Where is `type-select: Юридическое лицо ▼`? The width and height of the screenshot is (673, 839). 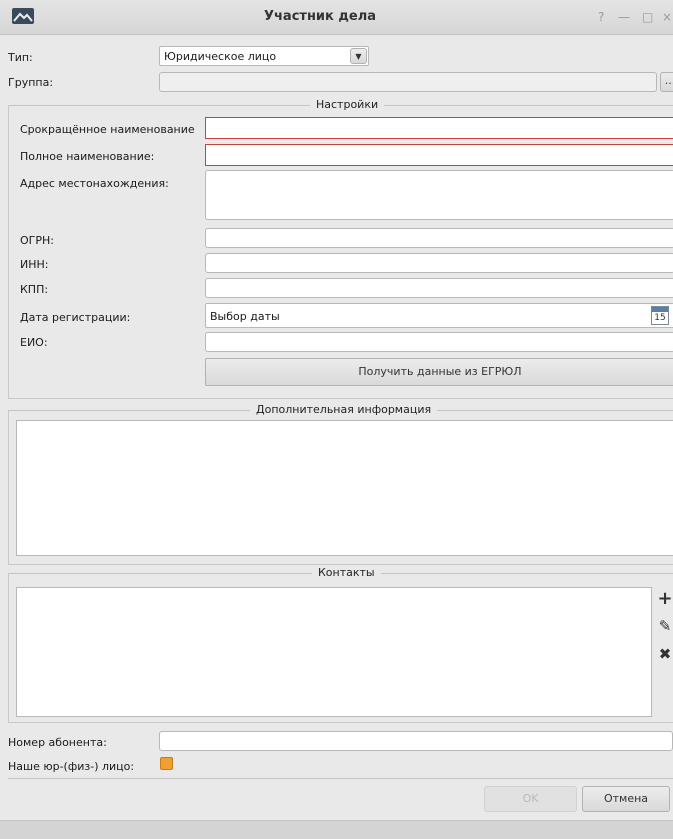 type-select: Юридическое лицо ▼ is located at coordinates (264, 56).